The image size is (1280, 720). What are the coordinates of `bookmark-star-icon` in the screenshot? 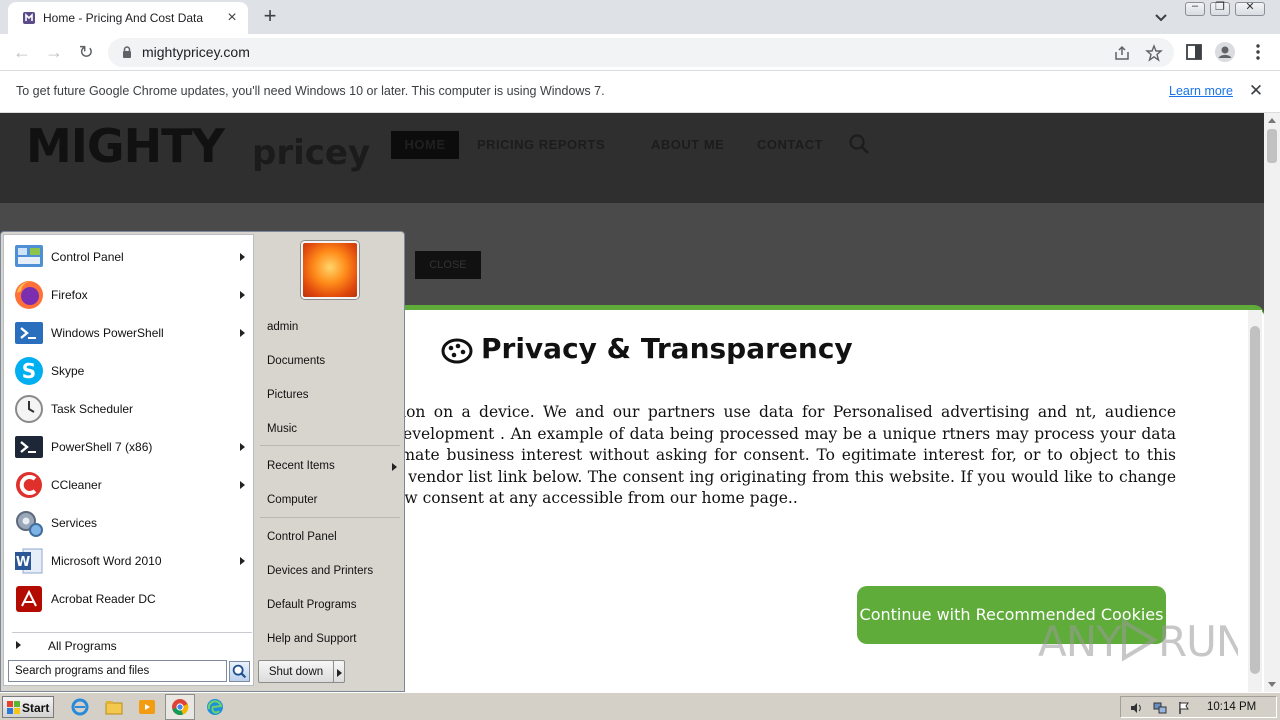 It's located at (1154, 53).